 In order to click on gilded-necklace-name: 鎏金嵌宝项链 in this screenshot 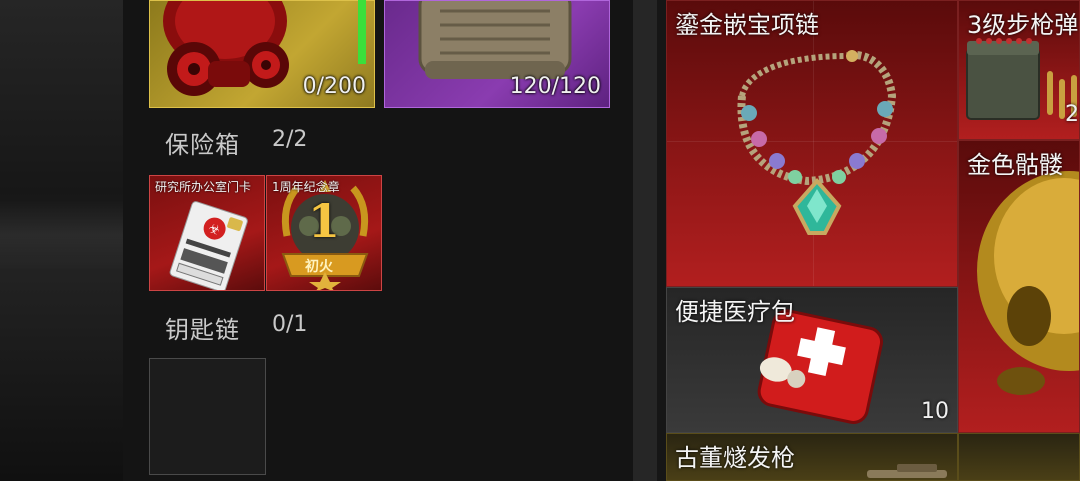, I will do `click(747, 25)`.